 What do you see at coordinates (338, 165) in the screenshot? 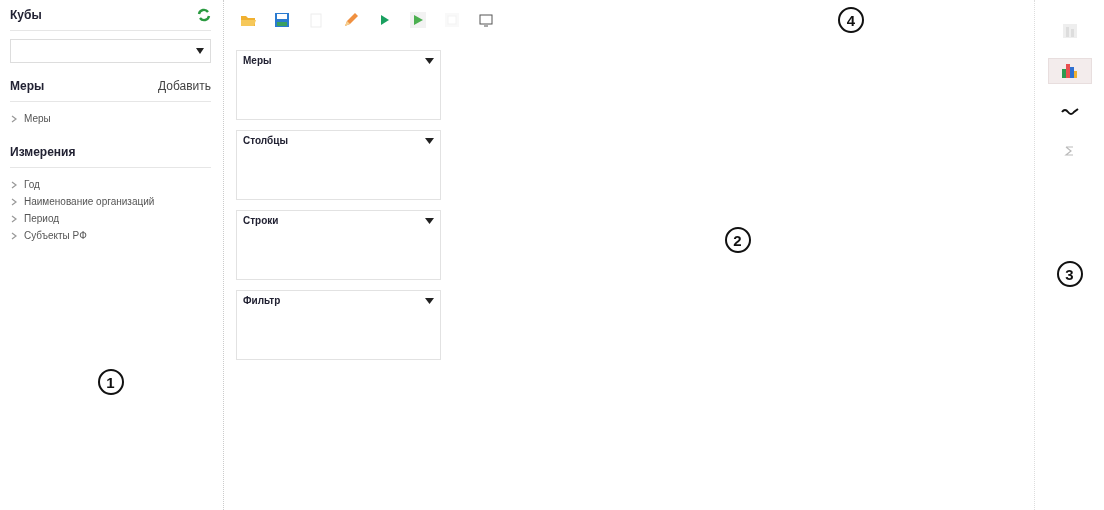
I see `drop-zone: Столбцы` at bounding box center [338, 165].